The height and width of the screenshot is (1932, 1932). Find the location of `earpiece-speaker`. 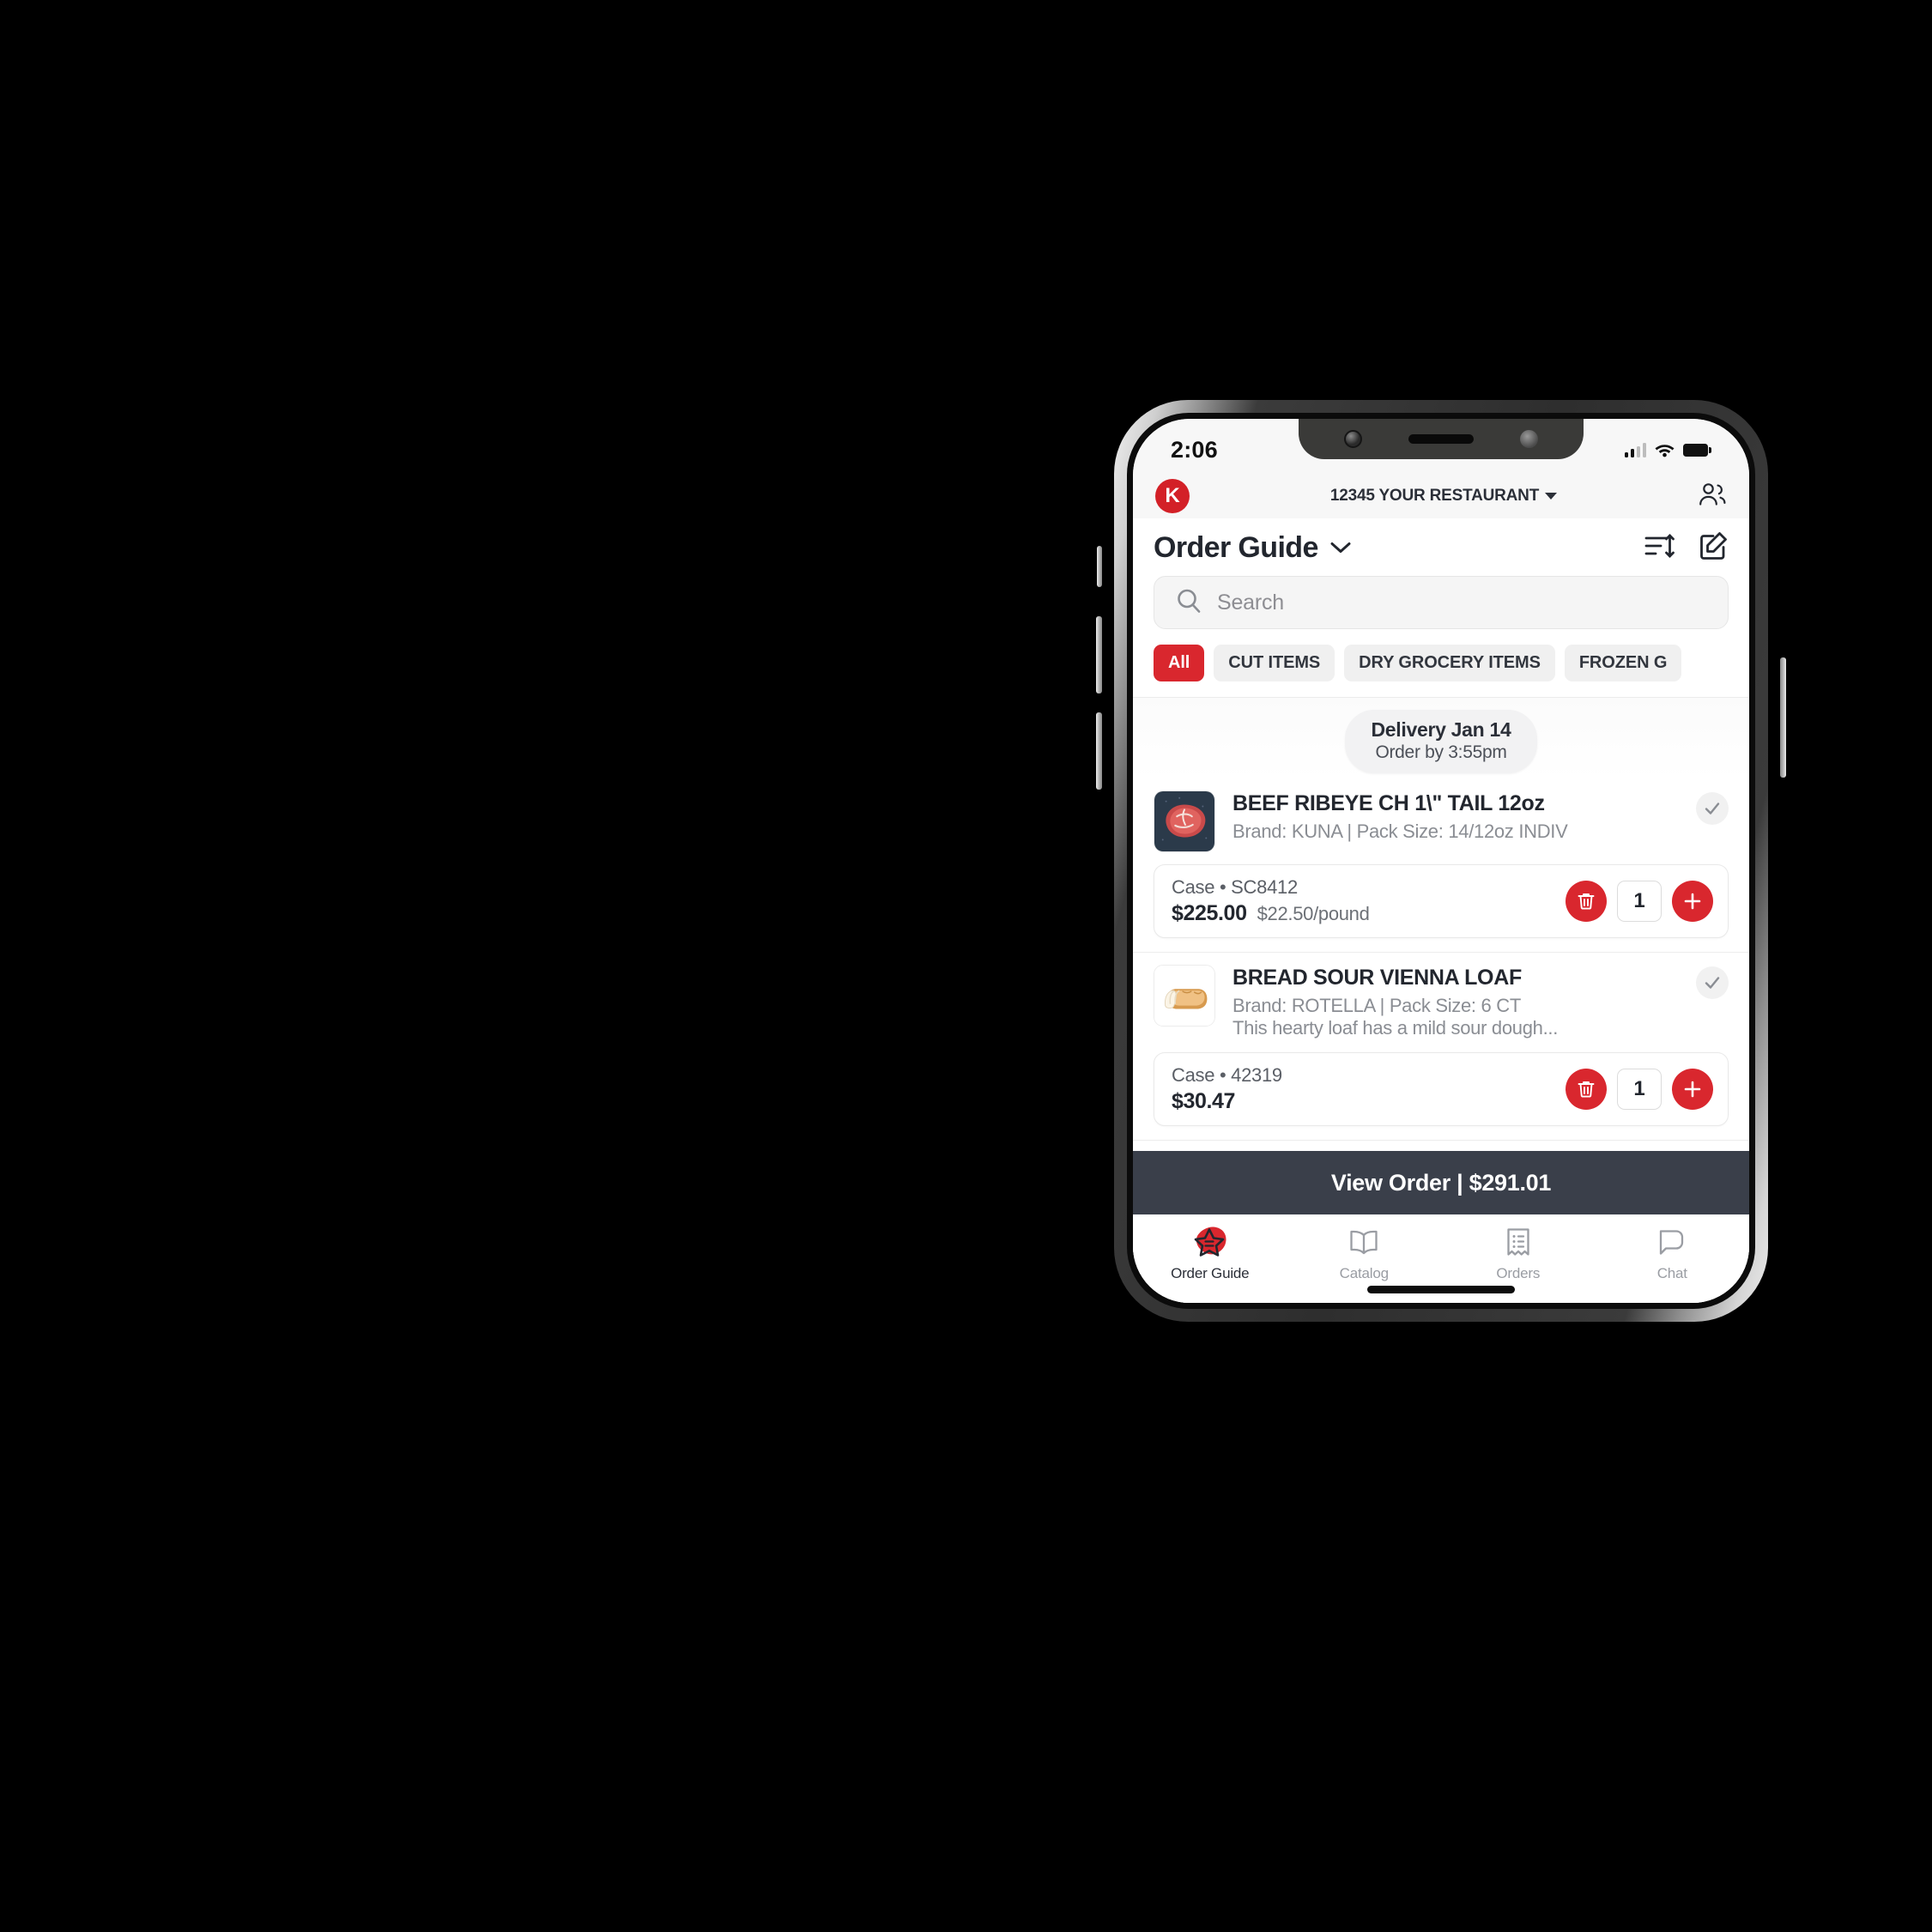

earpiece-speaker is located at coordinates (1441, 439).